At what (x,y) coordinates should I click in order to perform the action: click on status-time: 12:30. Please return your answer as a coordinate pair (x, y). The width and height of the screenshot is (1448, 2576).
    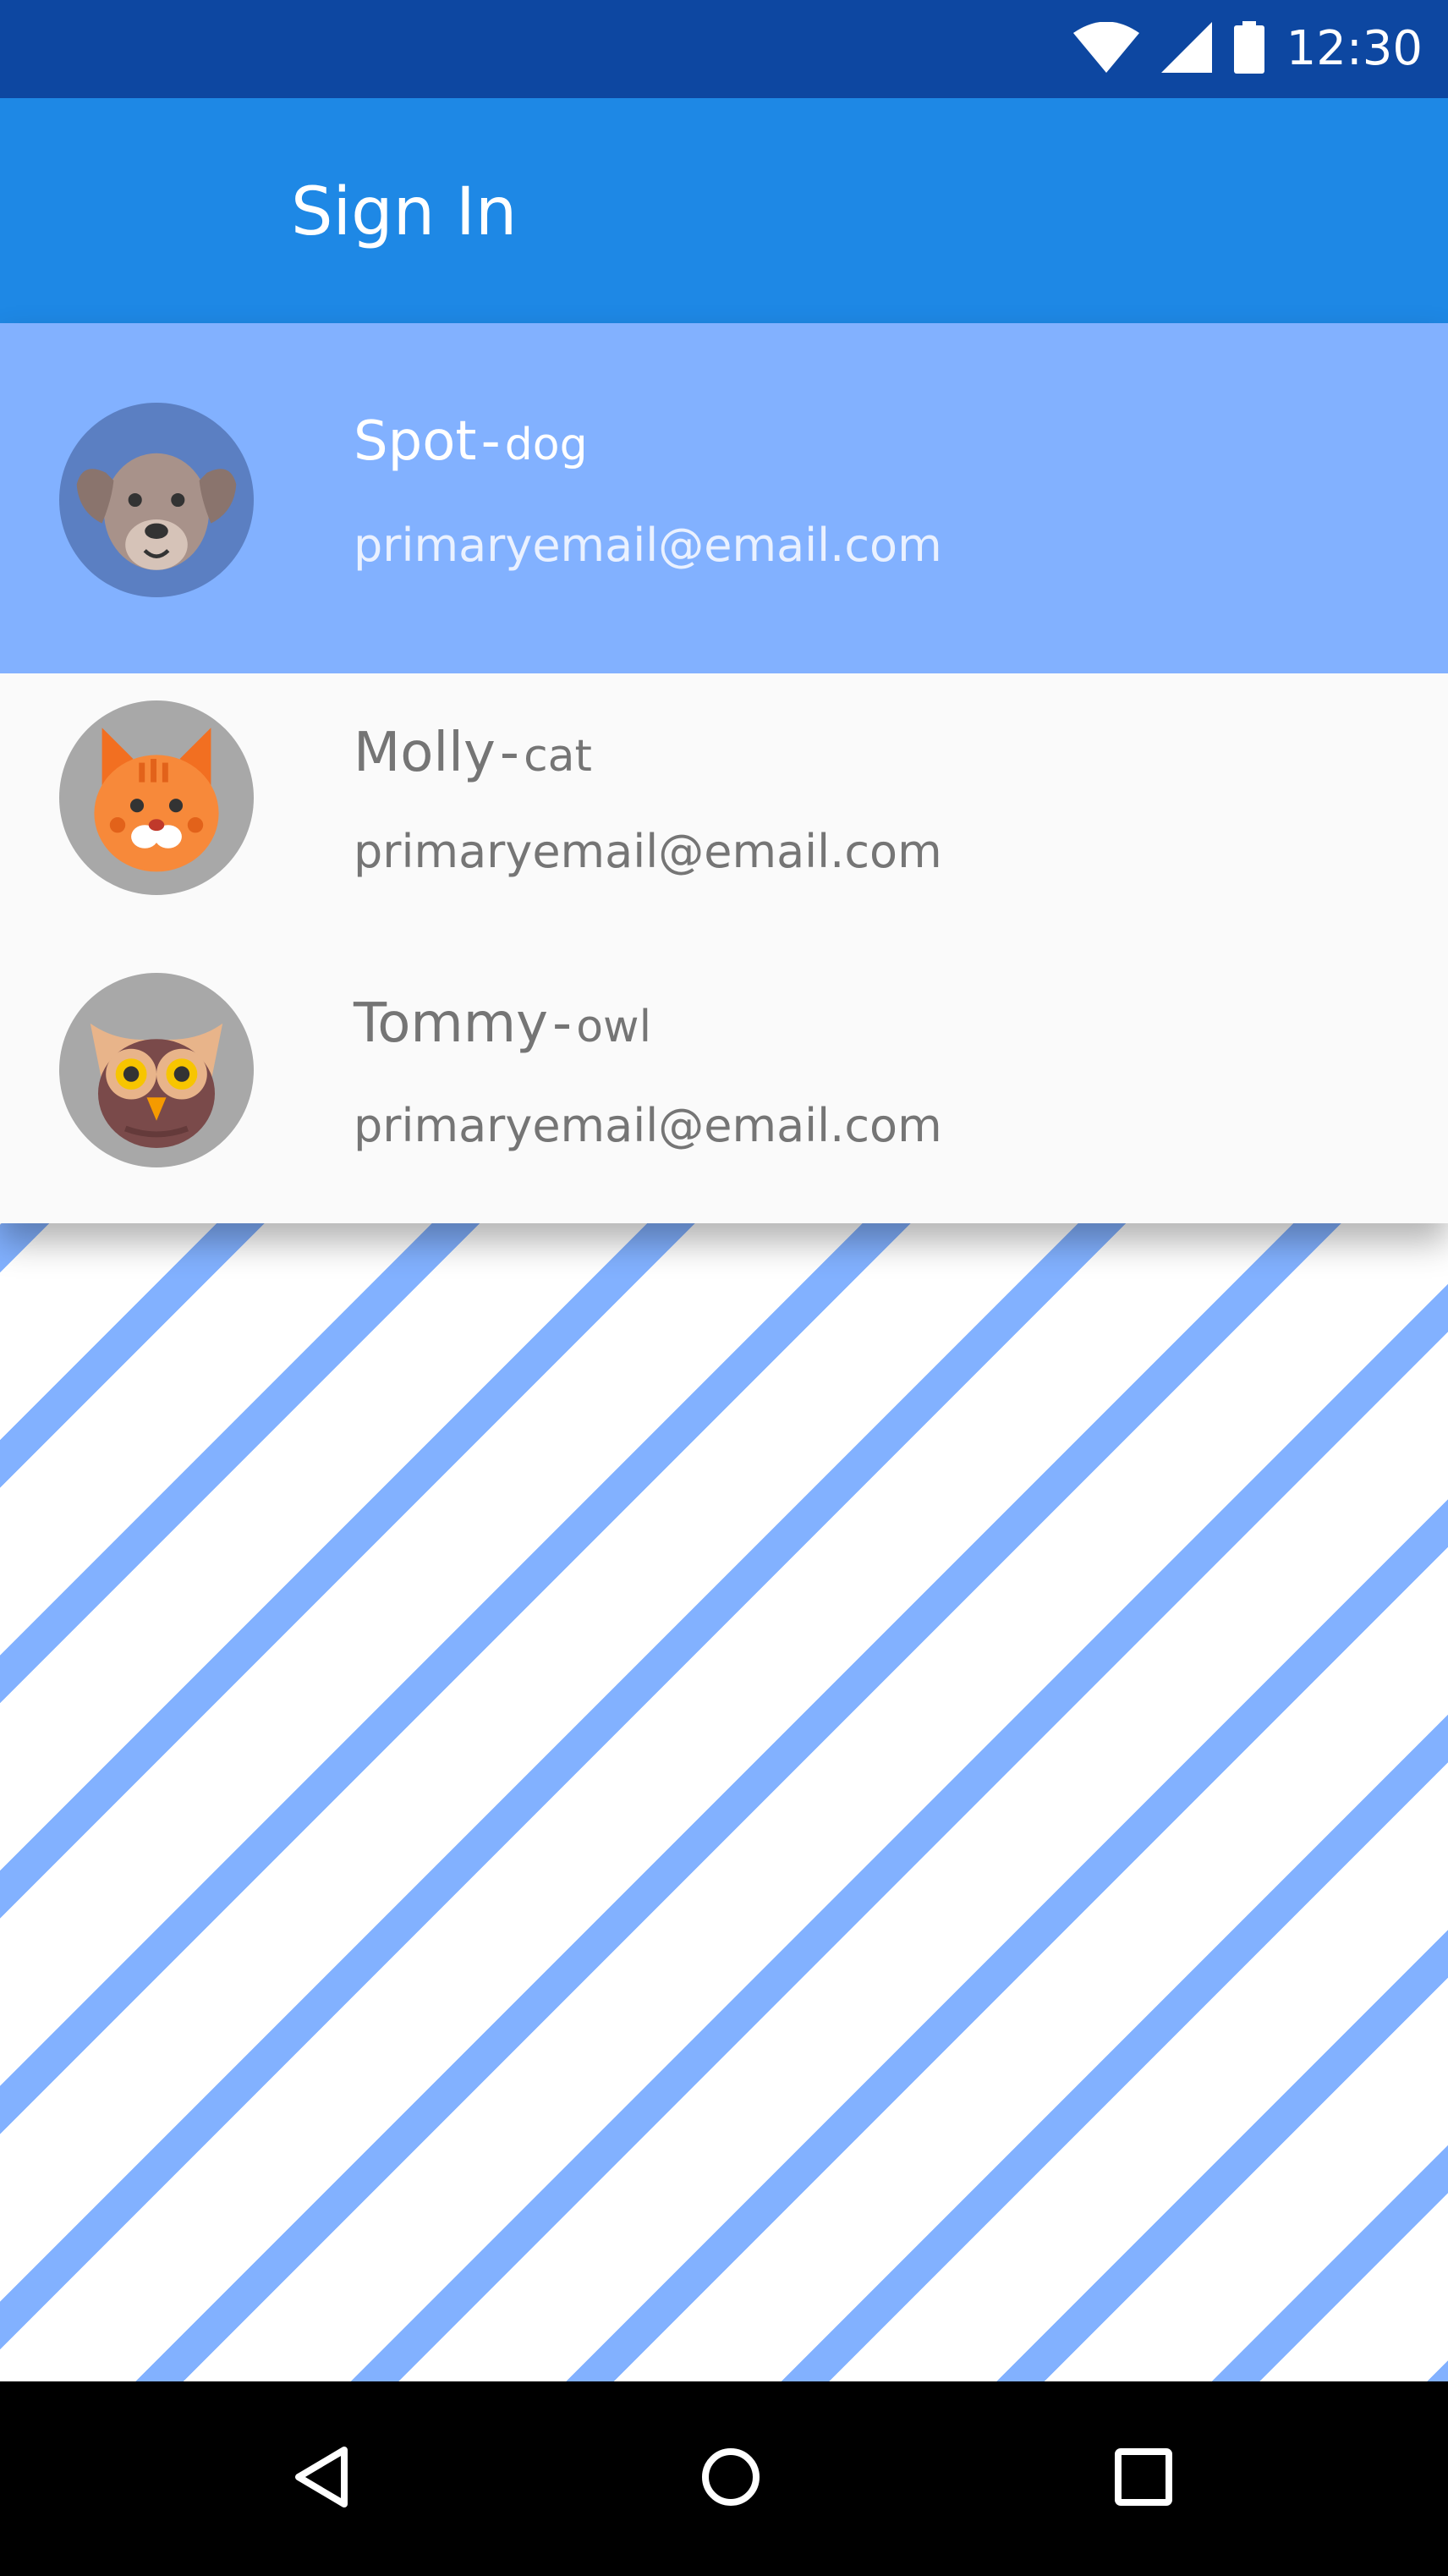
    Looking at the image, I should click on (1355, 48).